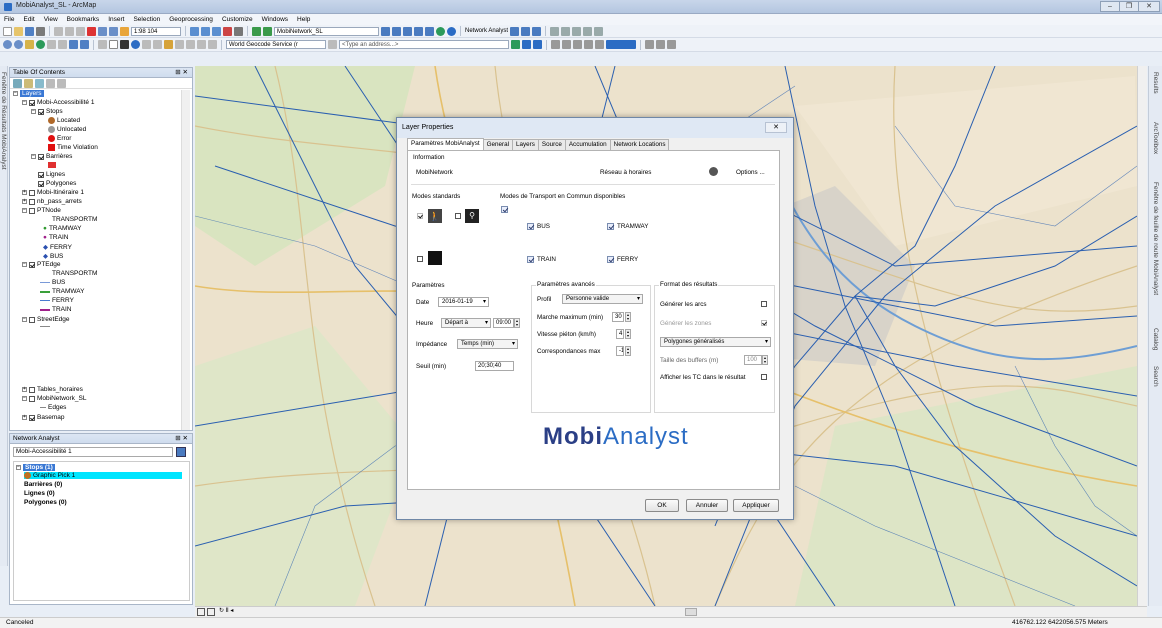  Describe the element at coordinates (201, 612) in the screenshot. I see `layout-view-icon` at that location.